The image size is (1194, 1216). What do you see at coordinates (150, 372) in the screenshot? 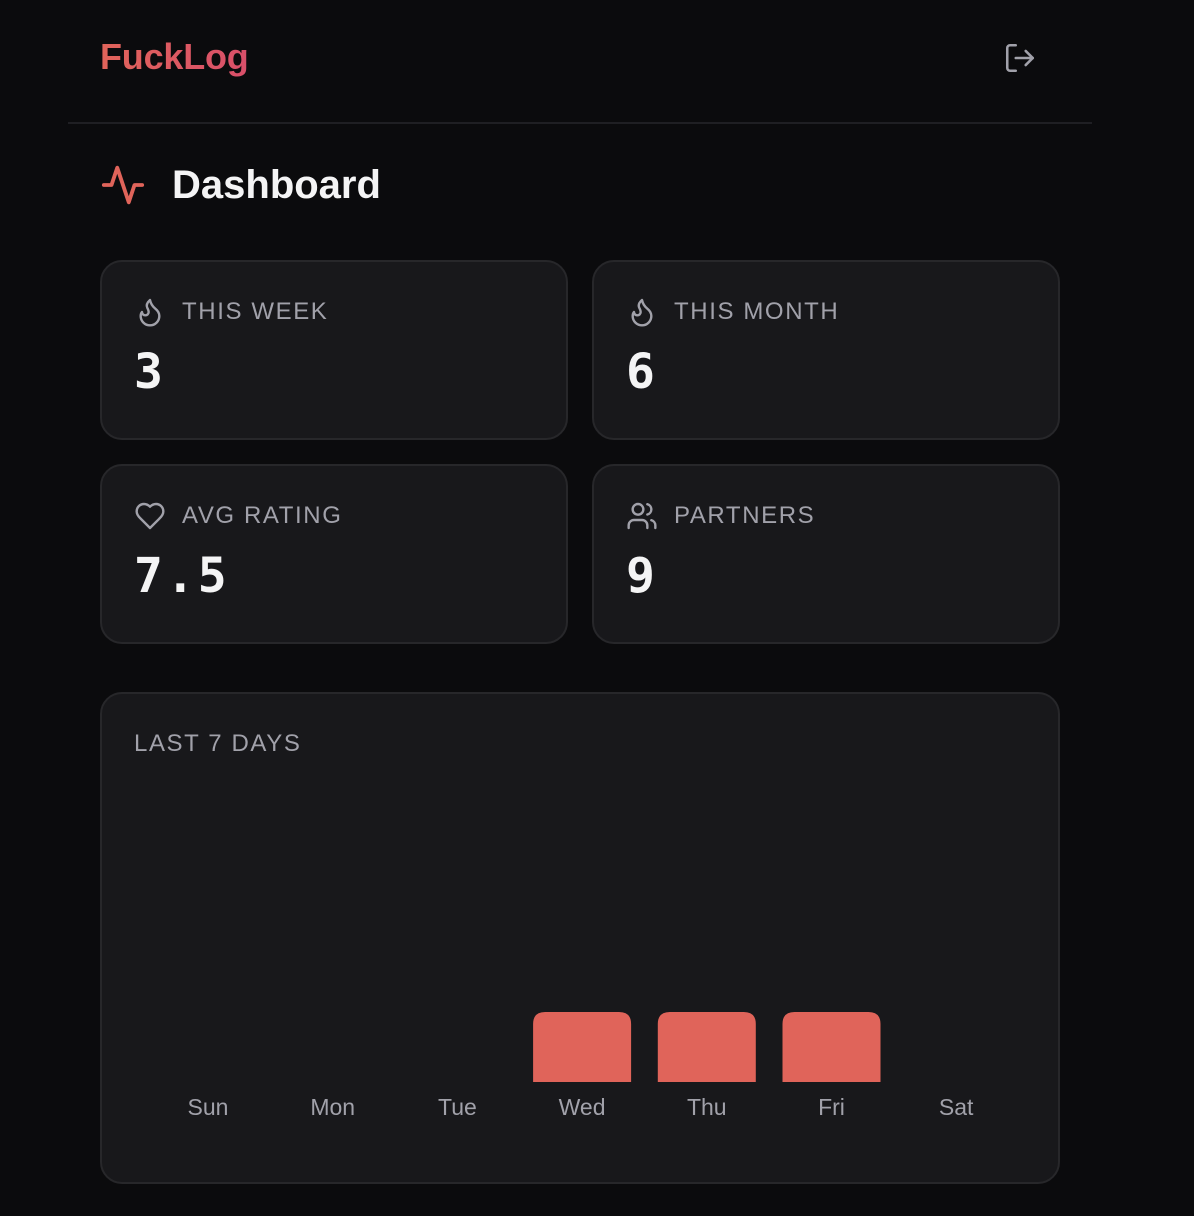
I see `stat-value: 3` at bounding box center [150, 372].